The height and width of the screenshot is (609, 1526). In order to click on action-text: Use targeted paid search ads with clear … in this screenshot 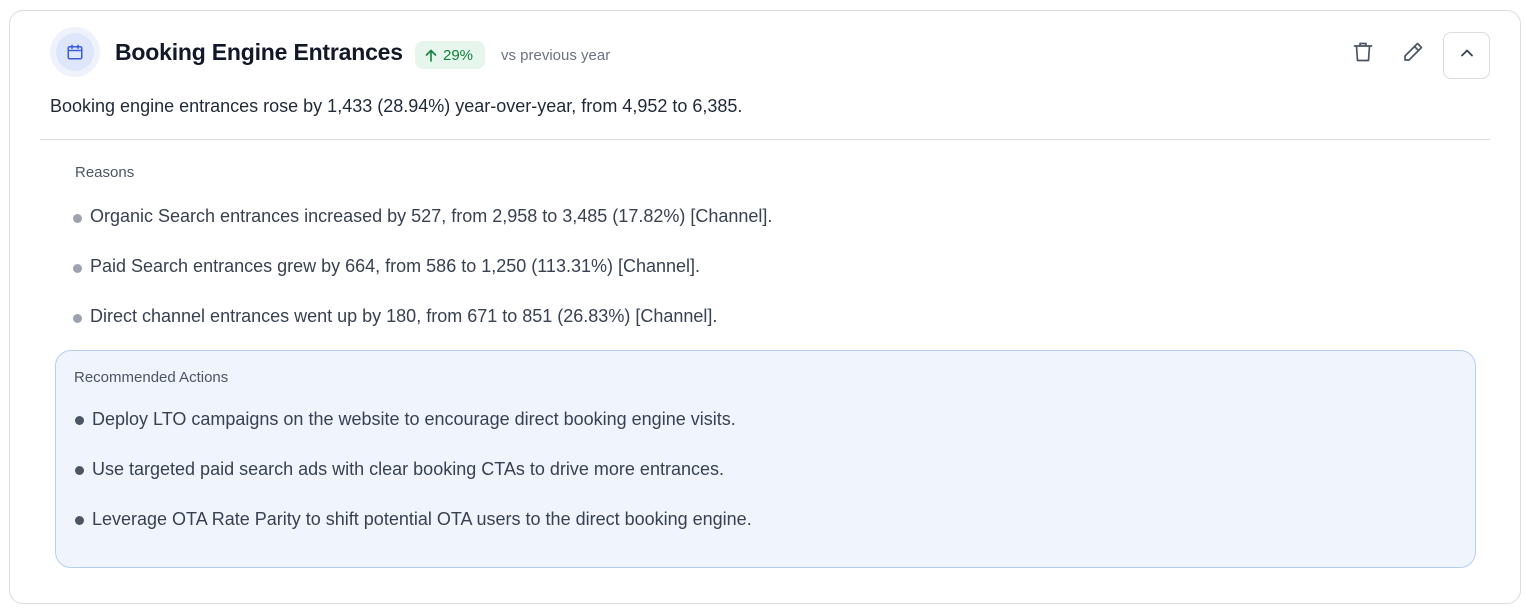, I will do `click(408, 469)`.